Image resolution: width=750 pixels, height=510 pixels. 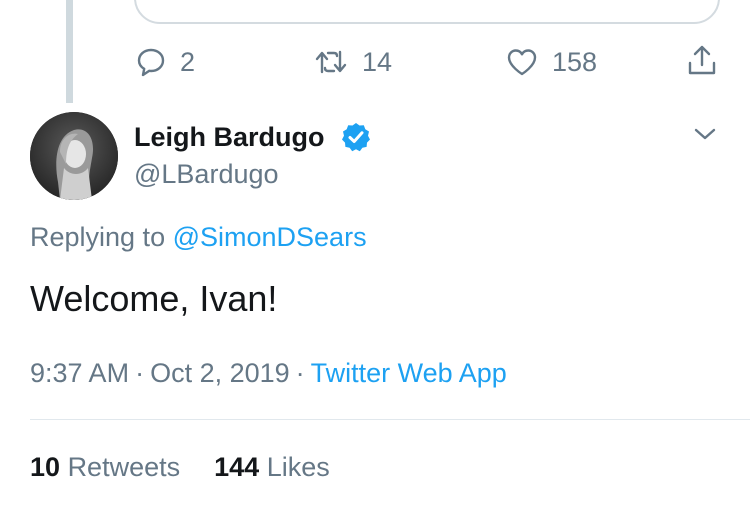 I want to click on divider, so click(x=390, y=419).